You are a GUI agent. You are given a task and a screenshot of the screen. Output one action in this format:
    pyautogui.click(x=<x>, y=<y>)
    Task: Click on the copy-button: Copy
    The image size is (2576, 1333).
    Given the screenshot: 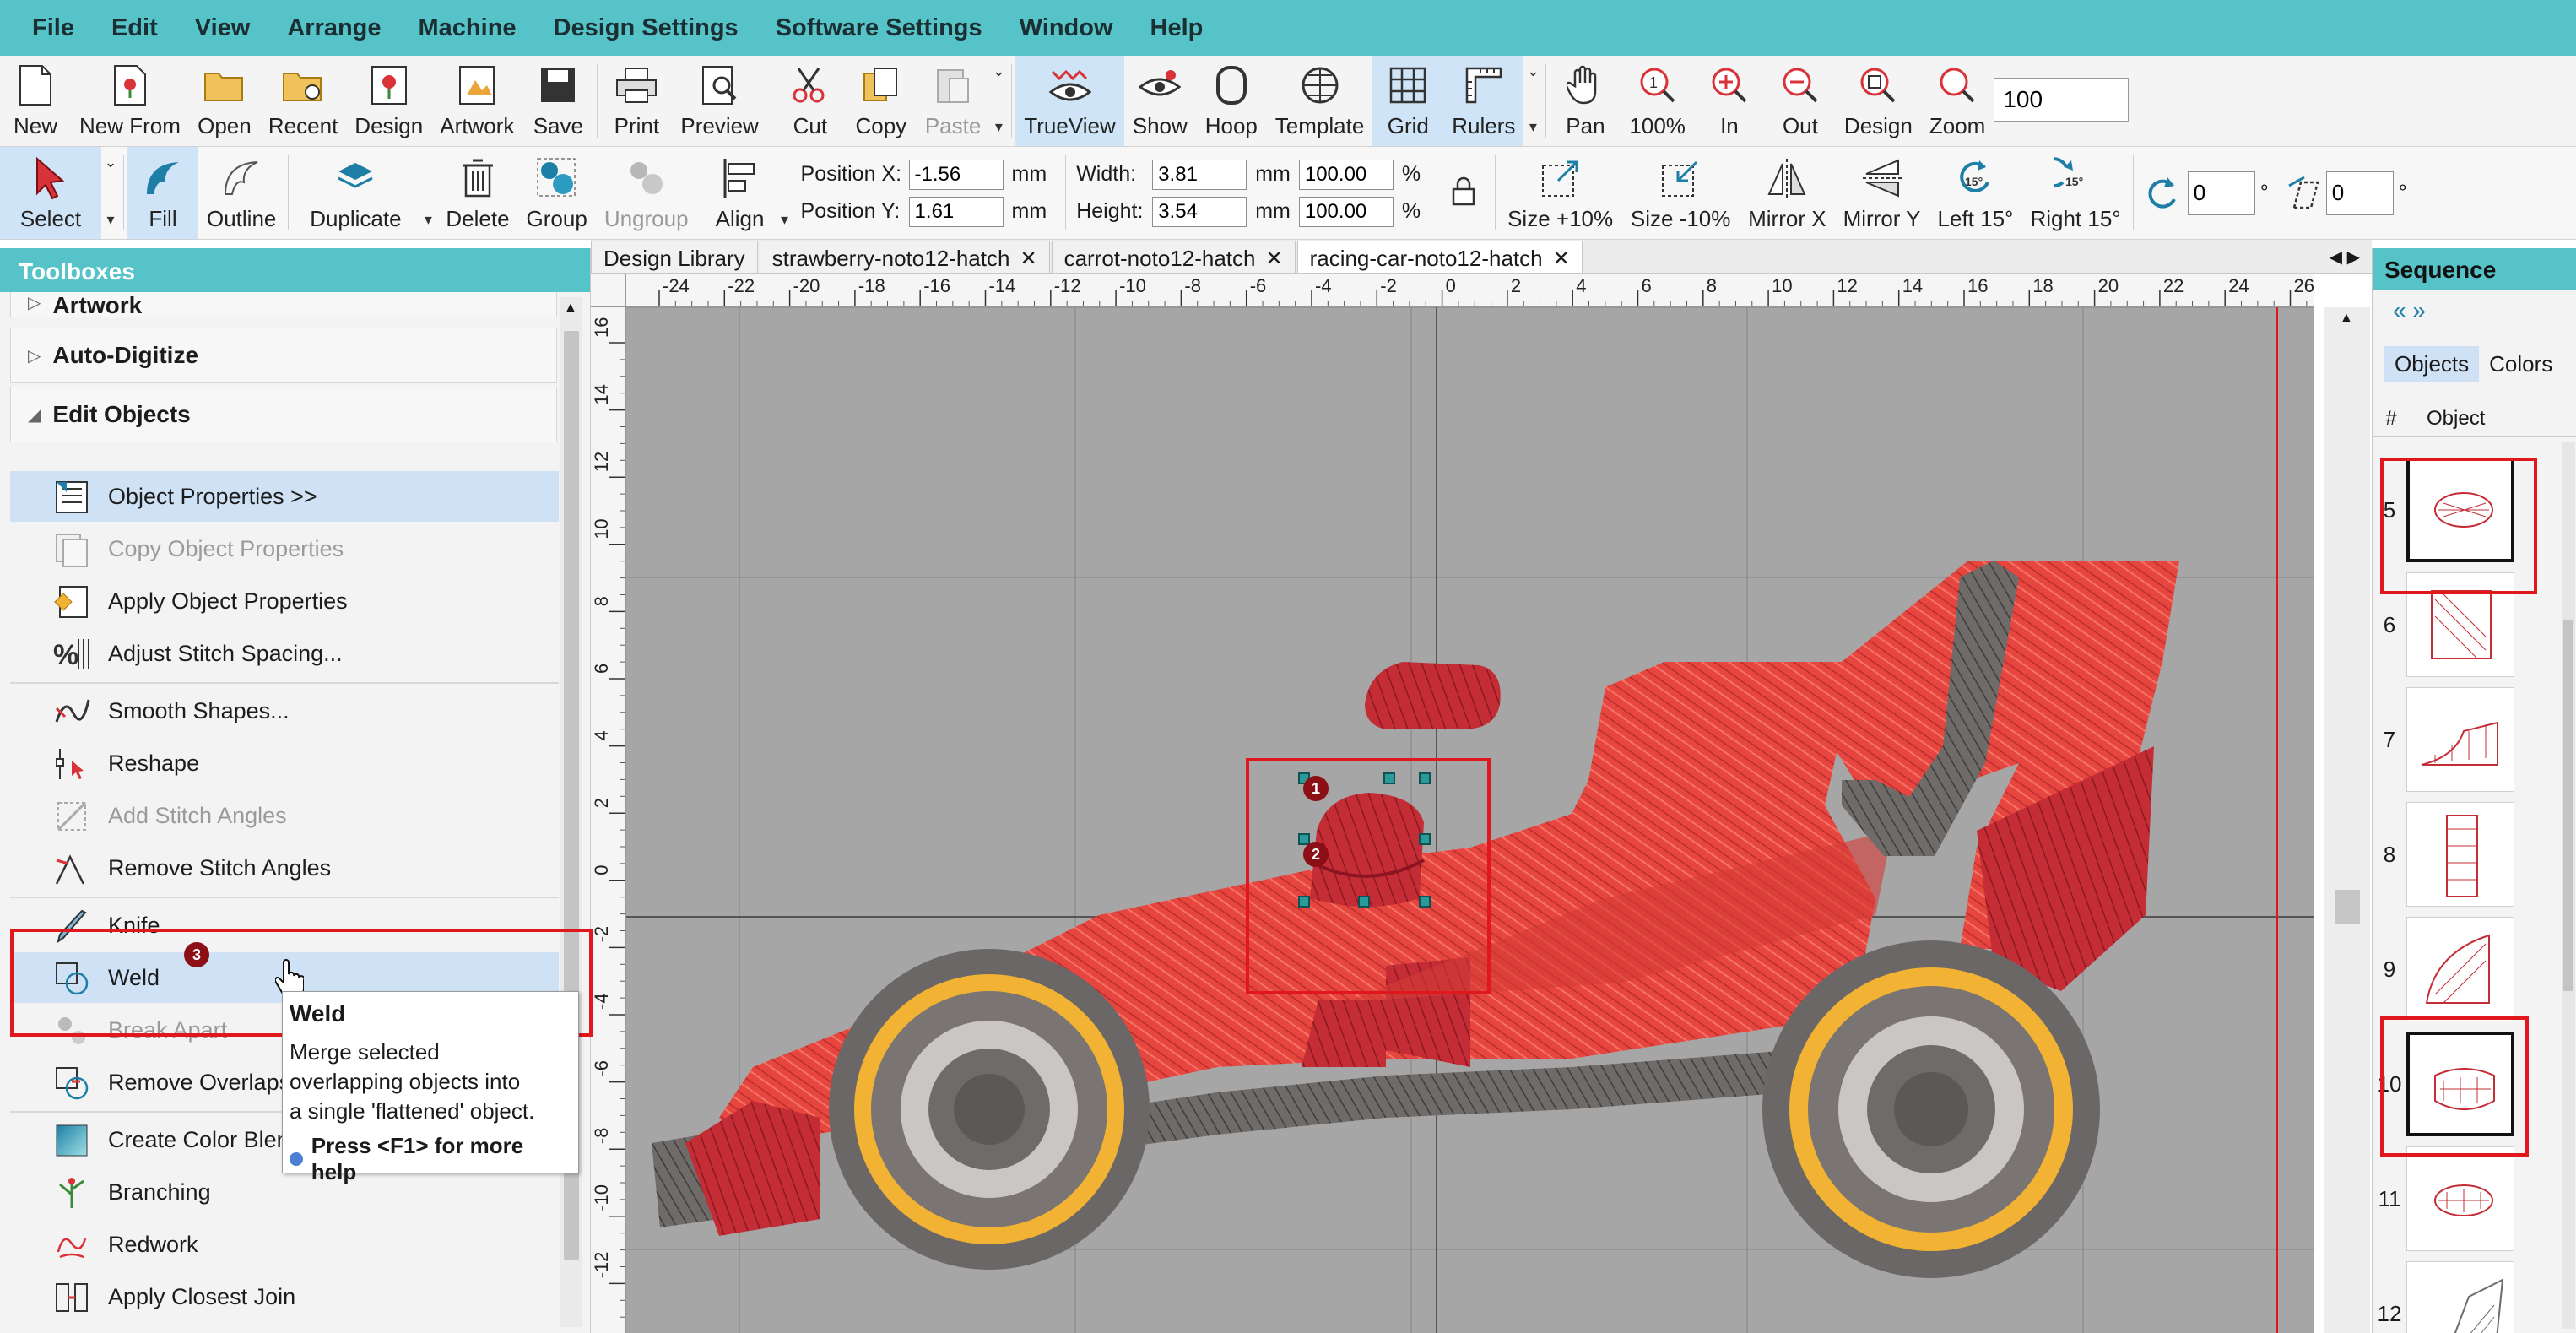 What is the action you would take?
    pyautogui.click(x=881, y=101)
    